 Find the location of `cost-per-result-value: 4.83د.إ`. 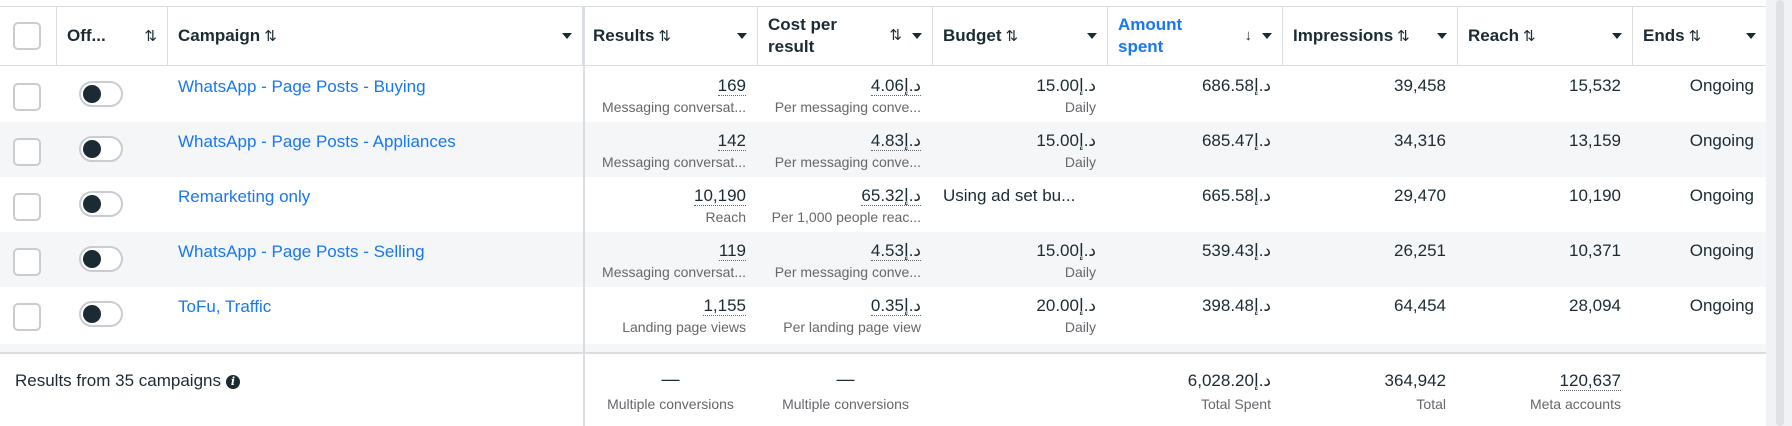

cost-per-result-value: 4.83د.إ is located at coordinates (895, 141).